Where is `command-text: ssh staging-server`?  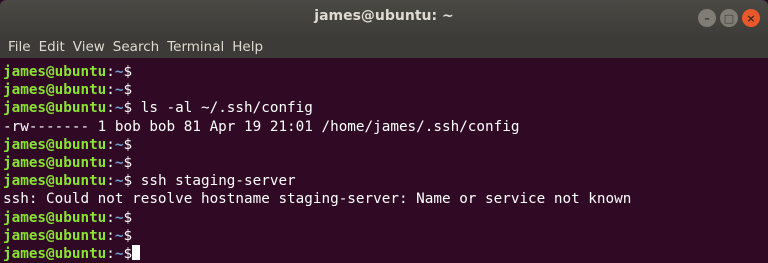
command-text: ssh staging-server is located at coordinates (214, 181).